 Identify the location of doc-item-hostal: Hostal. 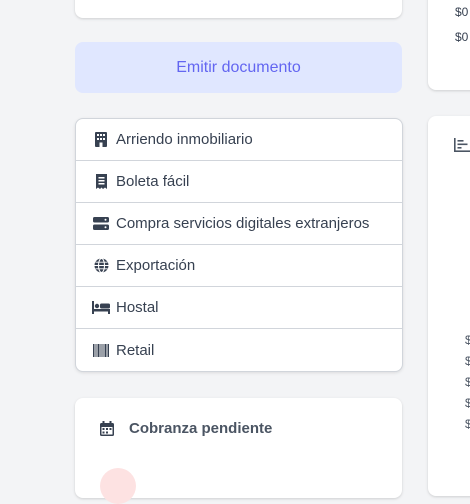
(239, 308).